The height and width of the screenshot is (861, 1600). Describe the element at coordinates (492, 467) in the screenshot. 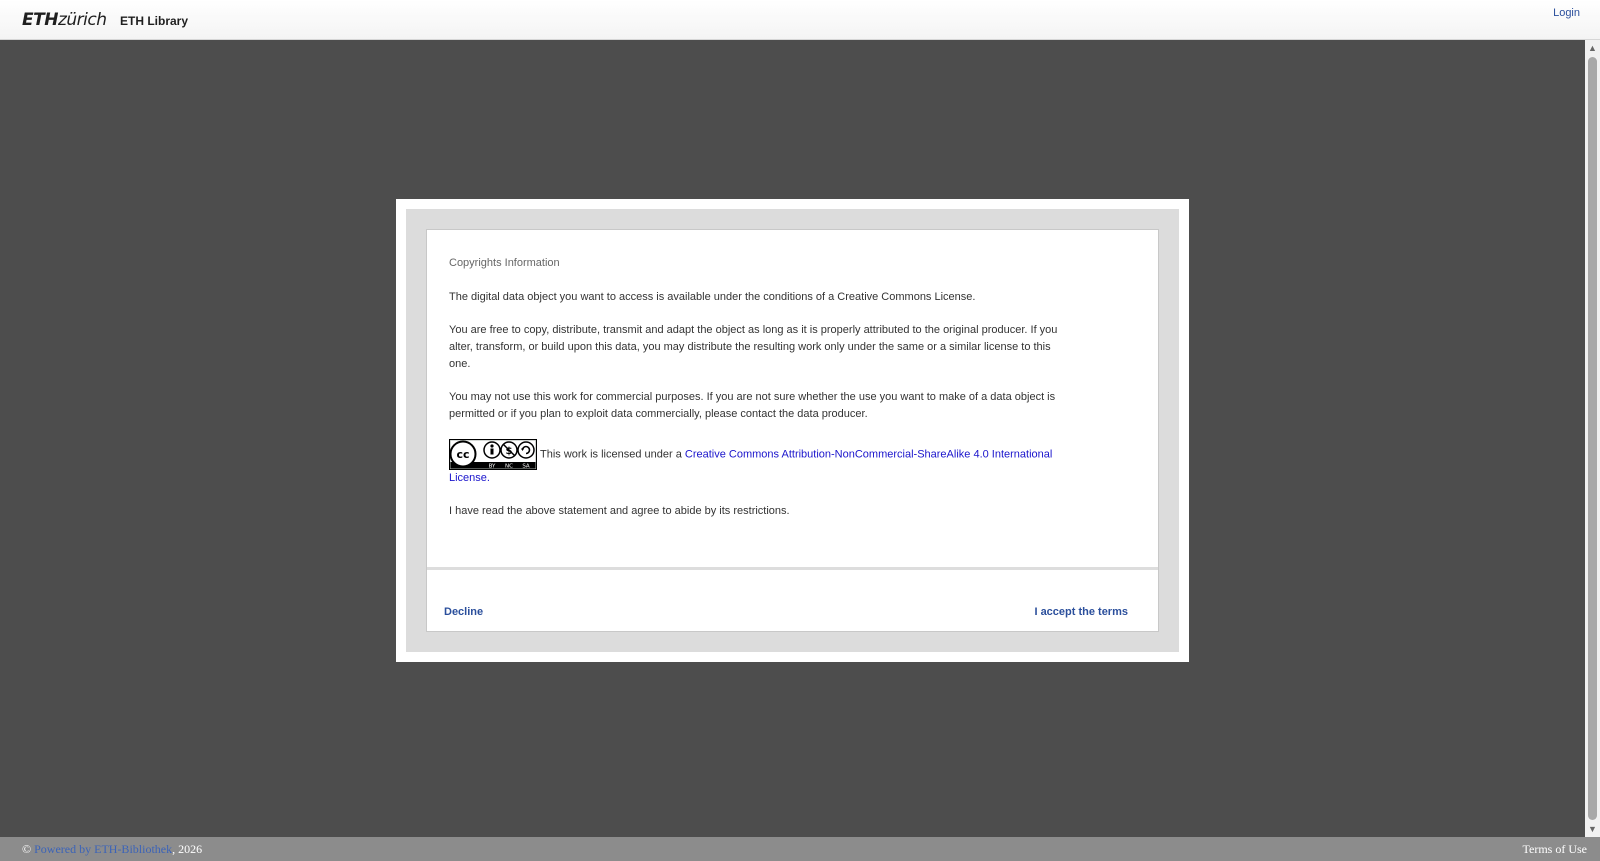

I see `cc-badge-by-text: BY` at that location.